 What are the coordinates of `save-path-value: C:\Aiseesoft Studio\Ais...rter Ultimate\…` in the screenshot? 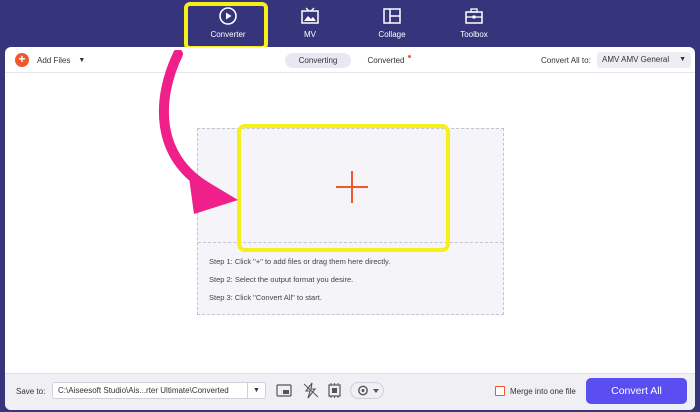 It's located at (143, 390).